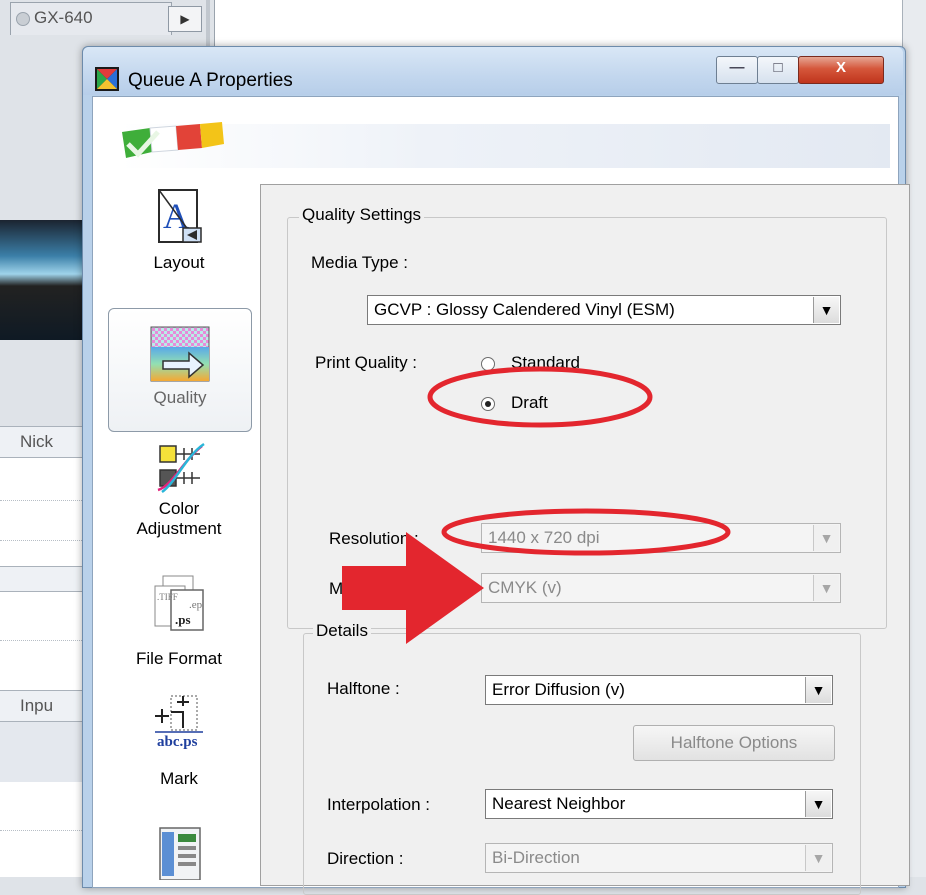 The image size is (926, 895). Describe the element at coordinates (181, 468) in the screenshot. I see `color-adjustment-icon` at that location.